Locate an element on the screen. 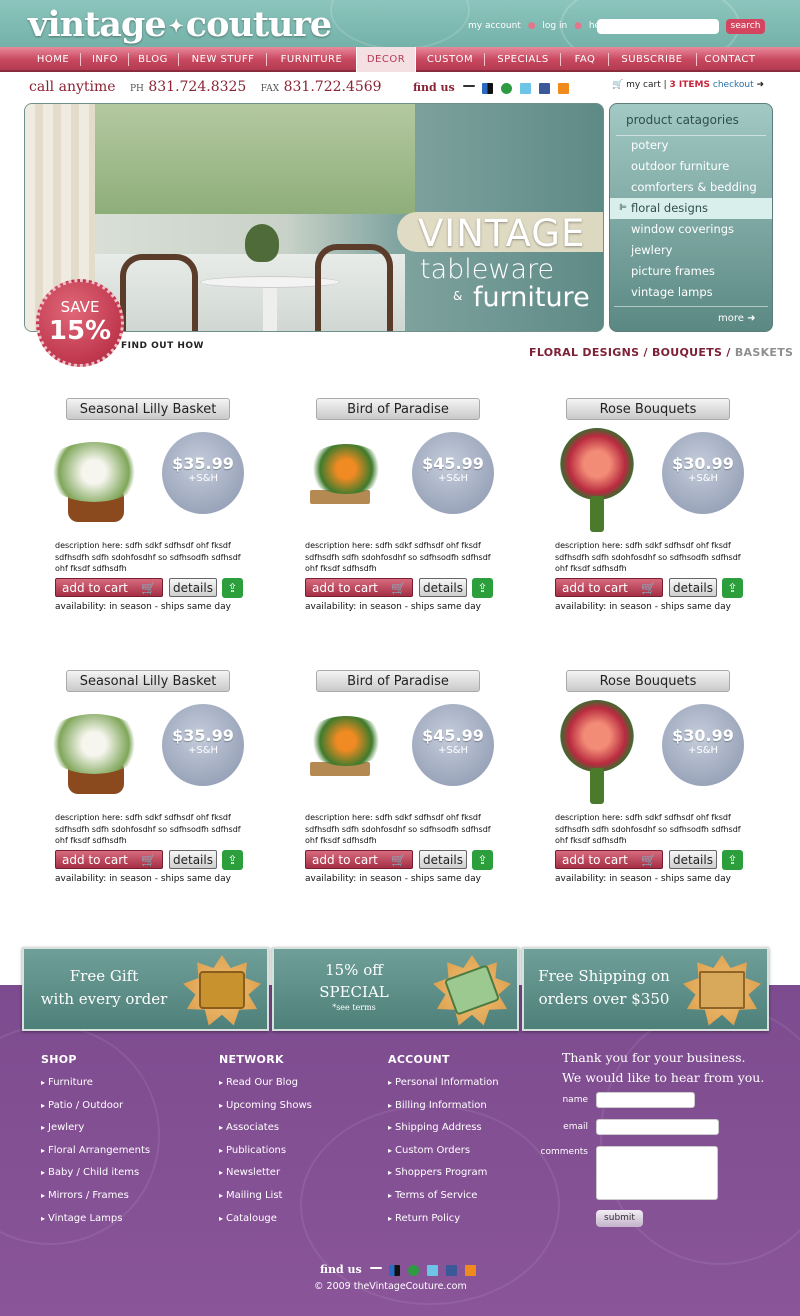  footer-link-network: Associates is located at coordinates (249, 1127).